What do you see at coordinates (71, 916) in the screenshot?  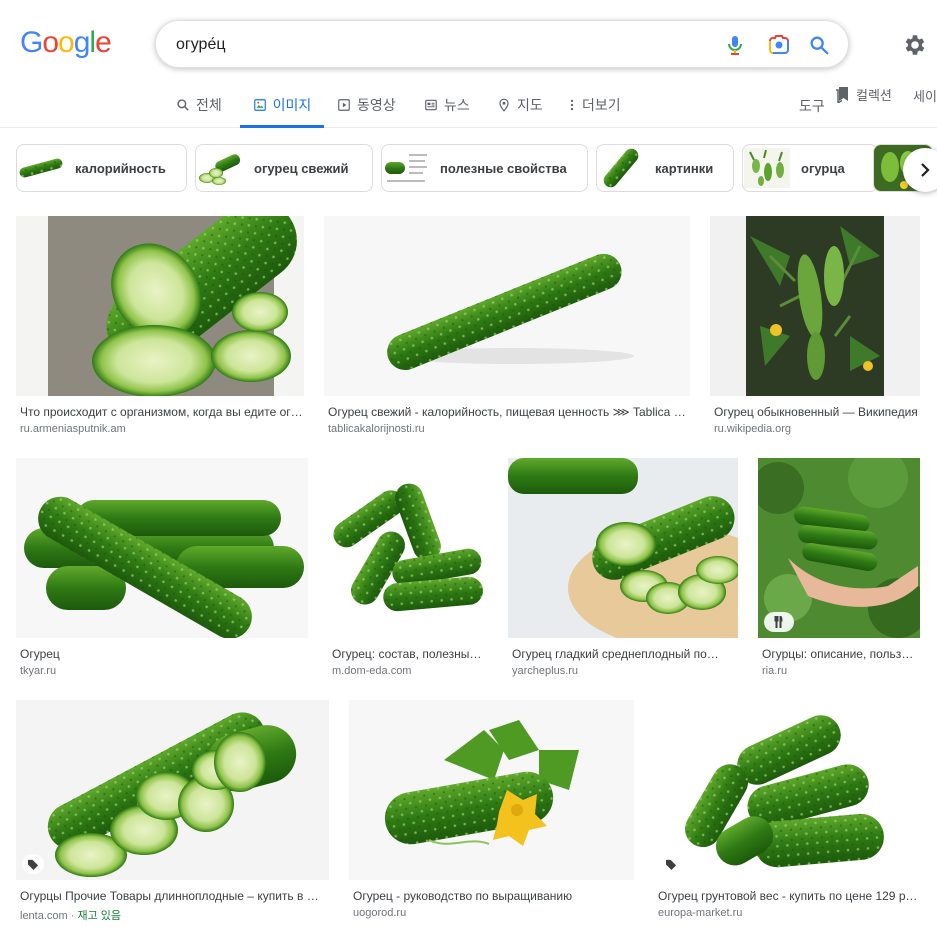 I see `result-domain-with-stock: lenta.com · 재고 있음` at bounding box center [71, 916].